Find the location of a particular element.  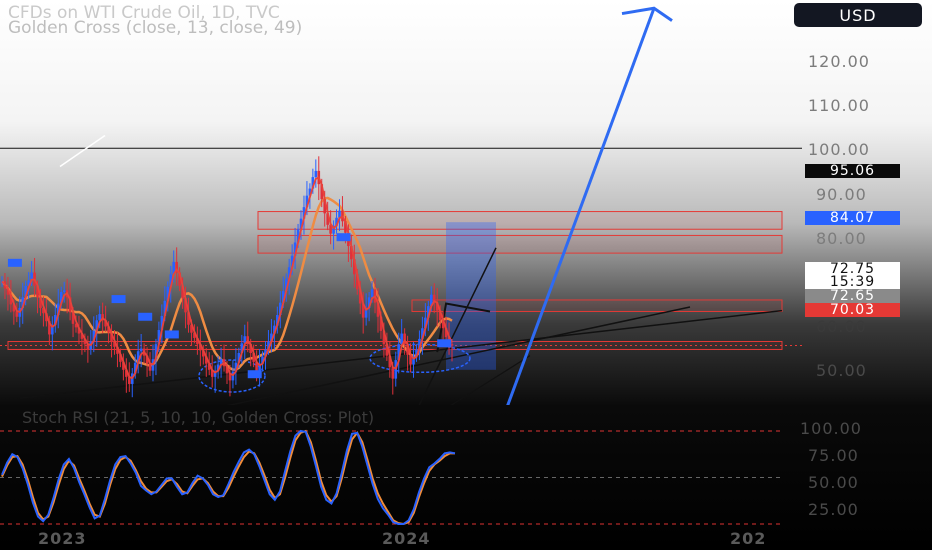

countdown-badge: 15:39 is located at coordinates (852, 282).